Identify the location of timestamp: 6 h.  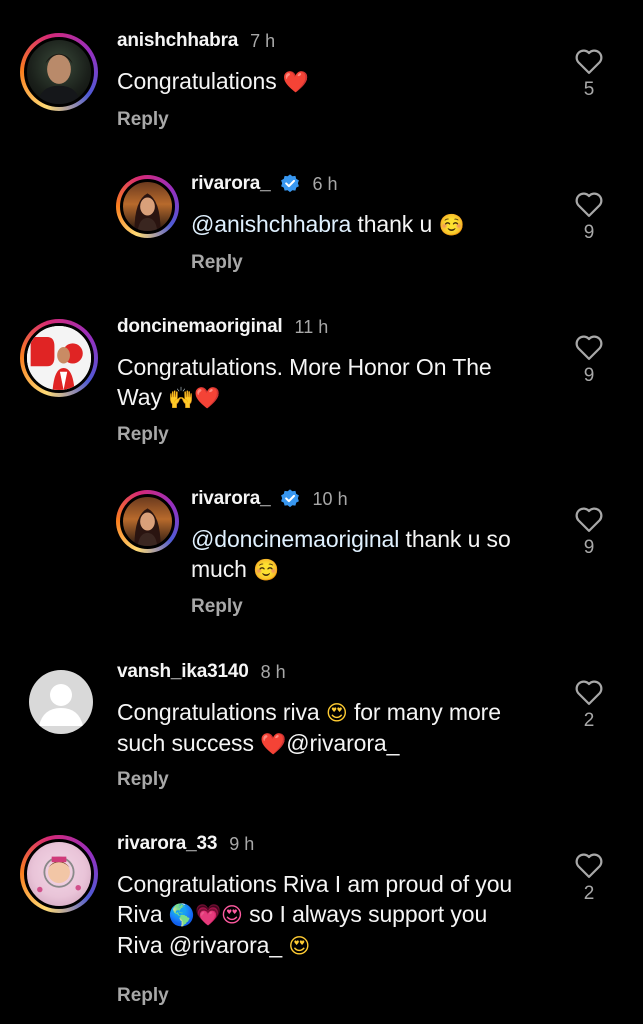
(325, 183).